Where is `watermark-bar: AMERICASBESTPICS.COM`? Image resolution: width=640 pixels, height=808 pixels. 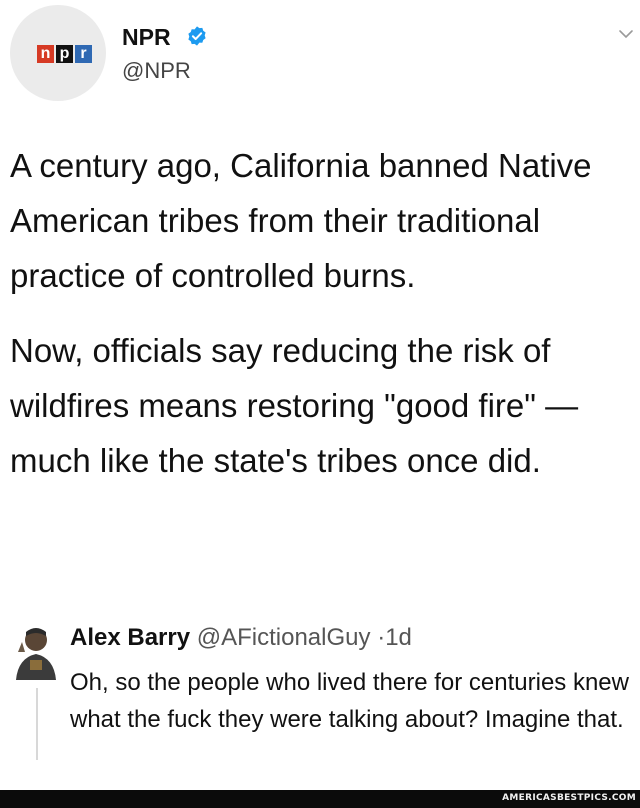 watermark-bar: AMERICASBESTPICS.COM is located at coordinates (320, 799).